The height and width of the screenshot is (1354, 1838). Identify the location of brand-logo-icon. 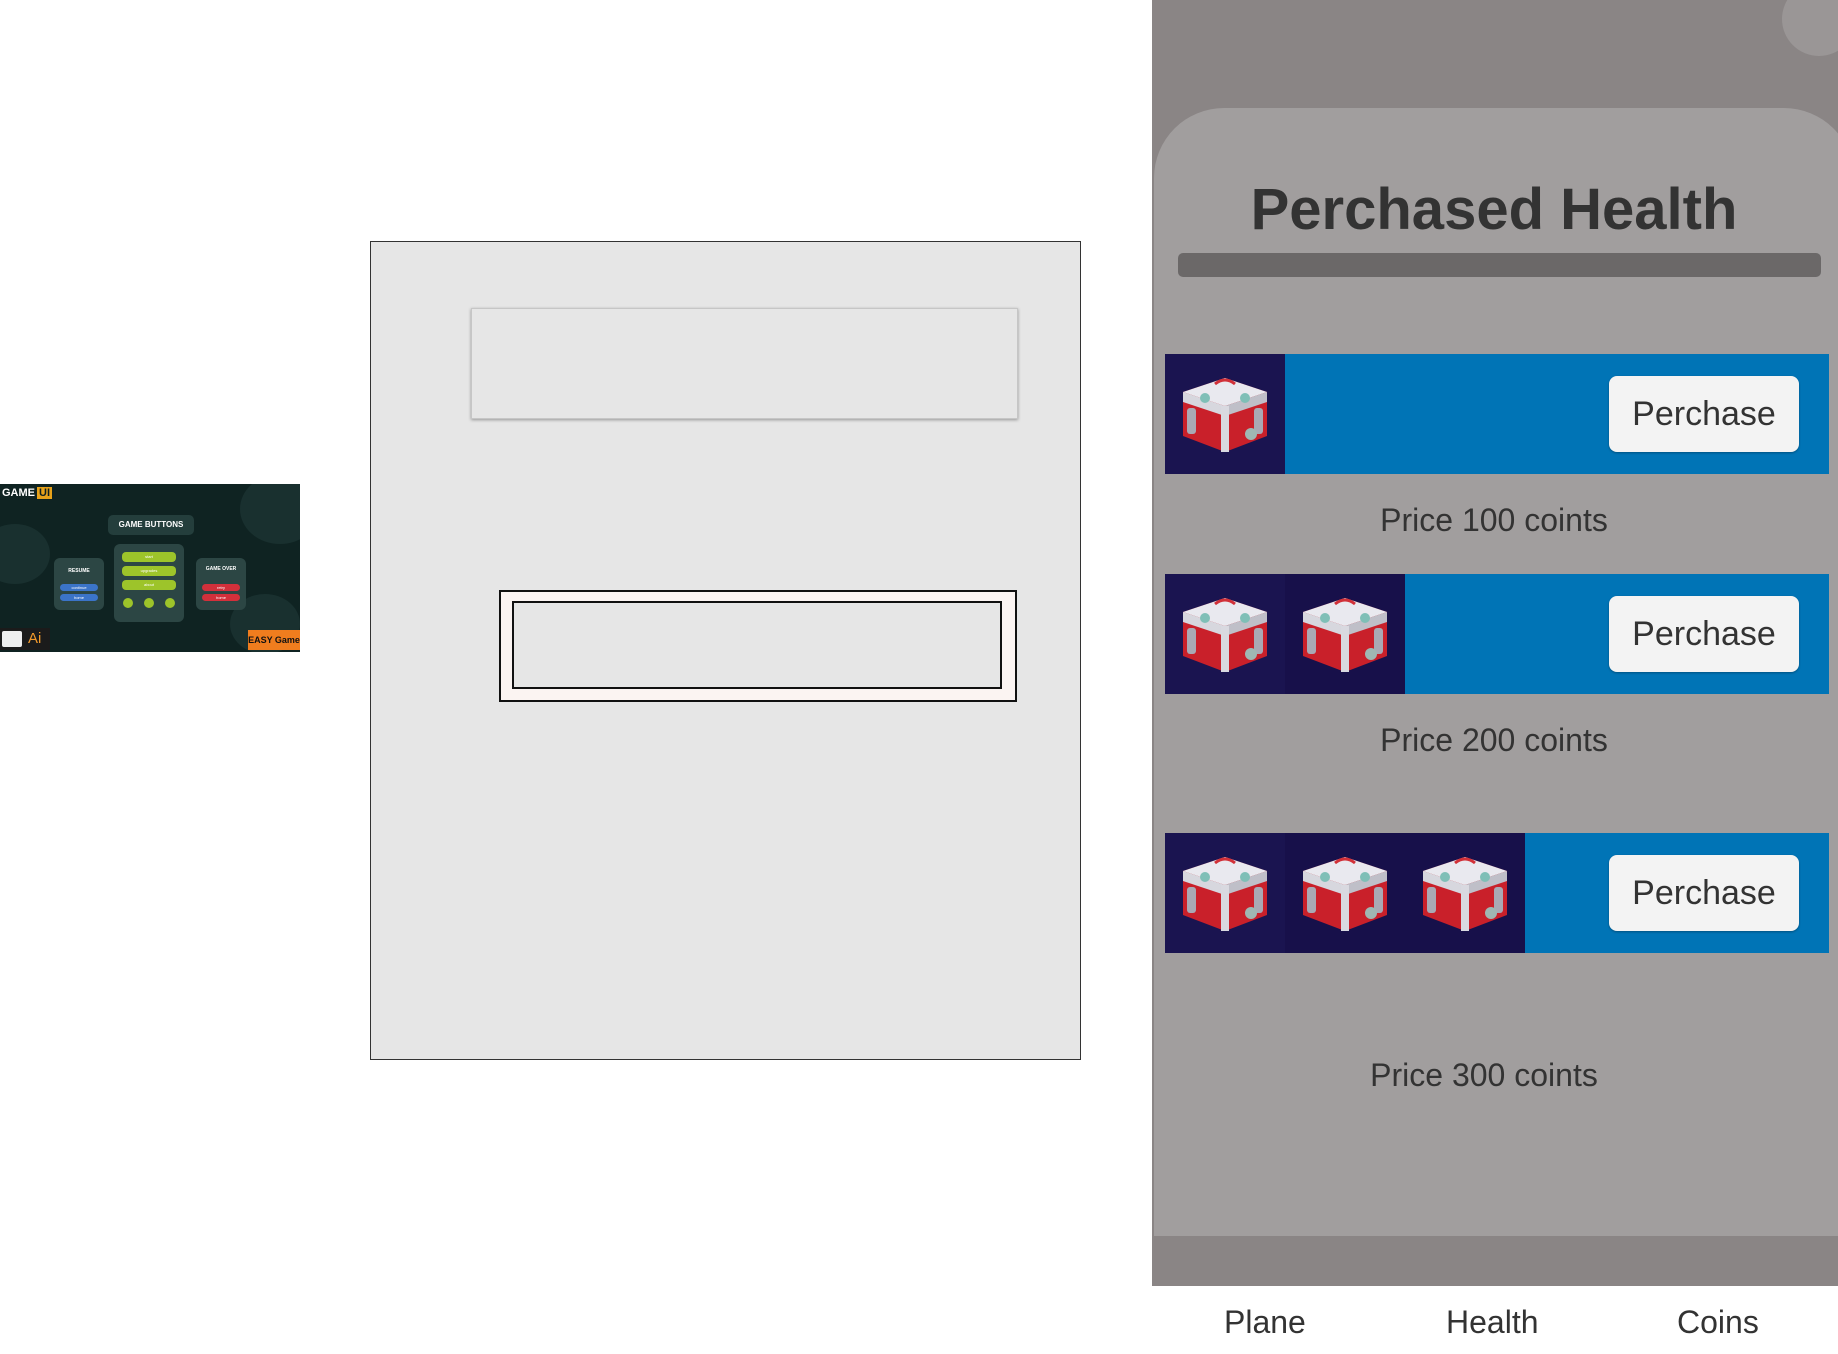
(12, 639).